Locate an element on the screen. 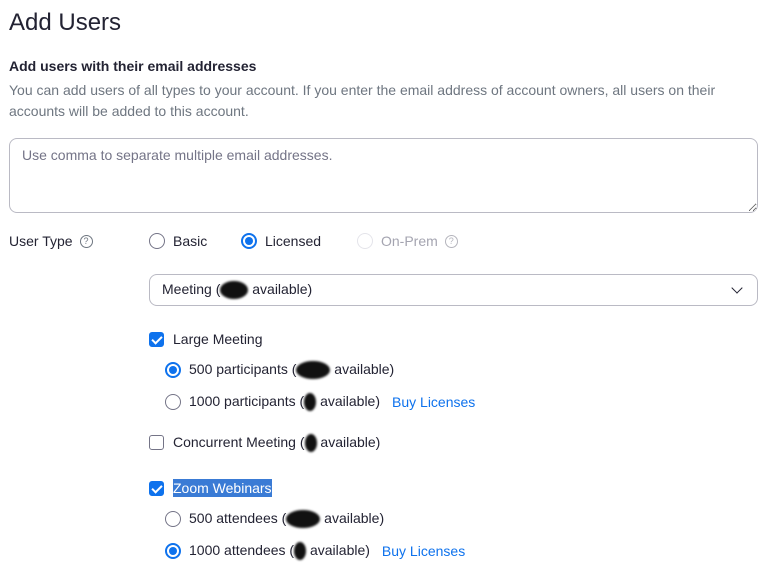  concurrent-meeting-checkbox: Concurrent Meeting ( available) is located at coordinates (264, 443).